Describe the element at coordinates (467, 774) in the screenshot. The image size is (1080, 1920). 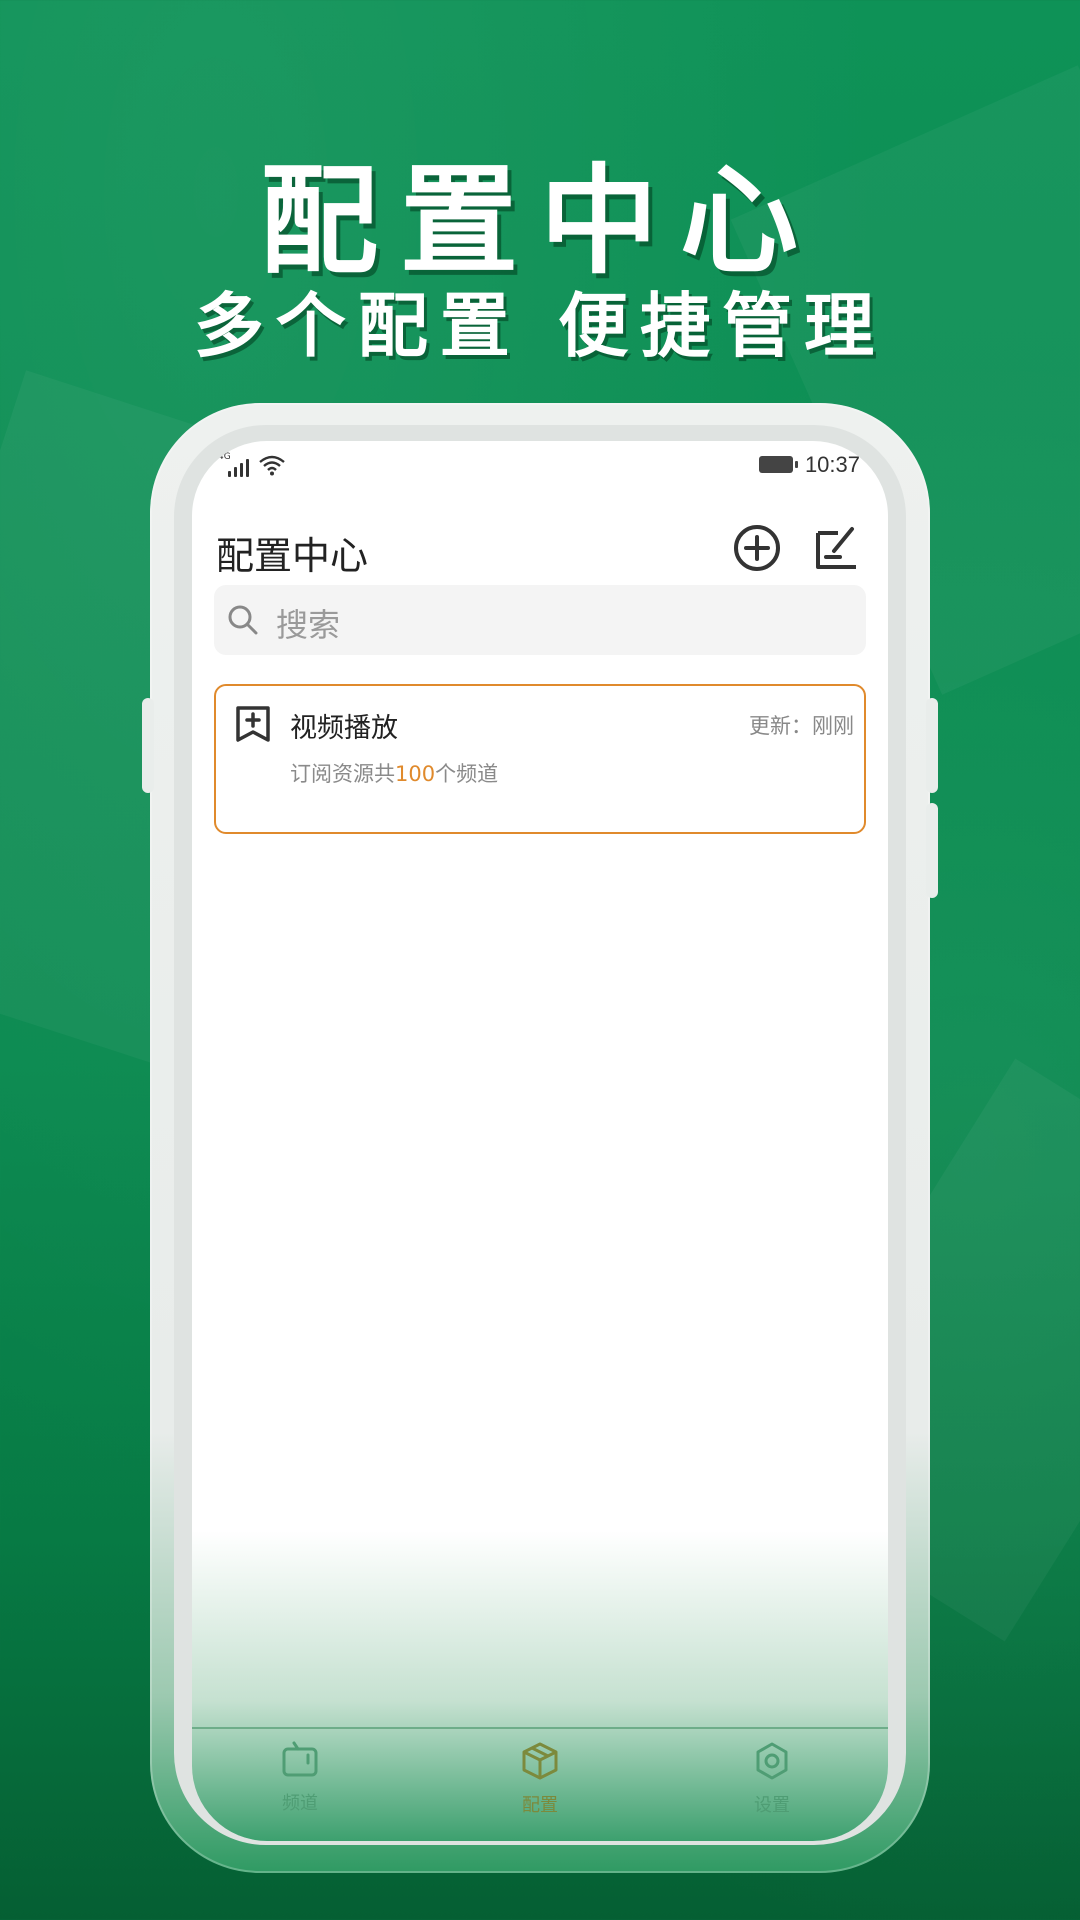
I see `config-desc-suffix: 个频道` at that location.